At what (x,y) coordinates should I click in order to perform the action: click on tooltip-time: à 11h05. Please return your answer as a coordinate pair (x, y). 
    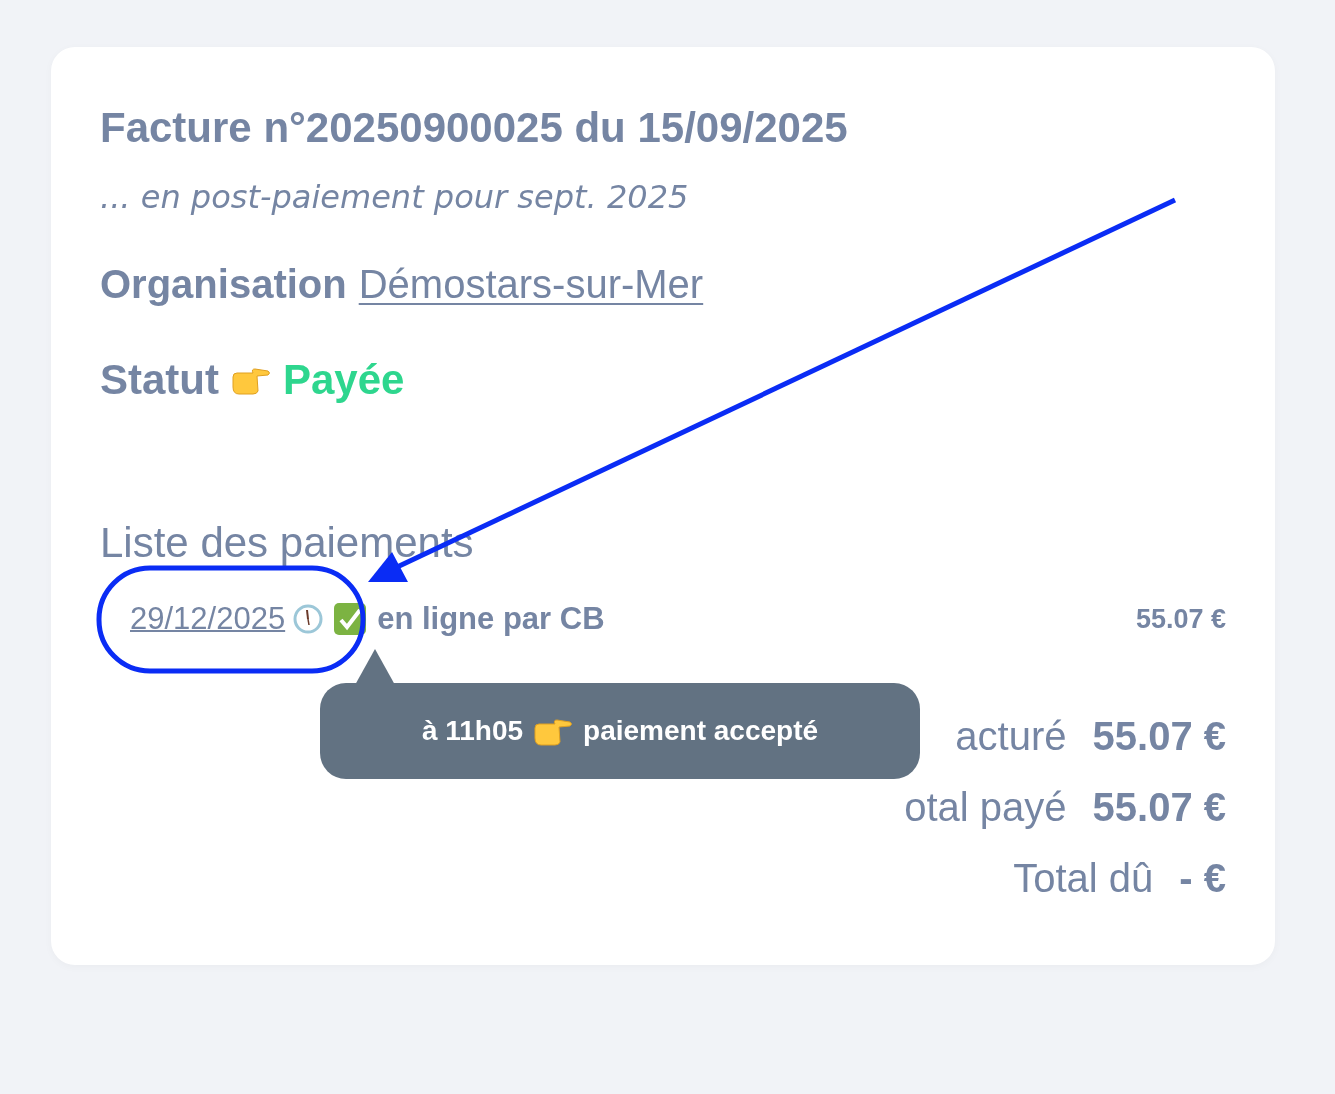
    Looking at the image, I should click on (472, 731).